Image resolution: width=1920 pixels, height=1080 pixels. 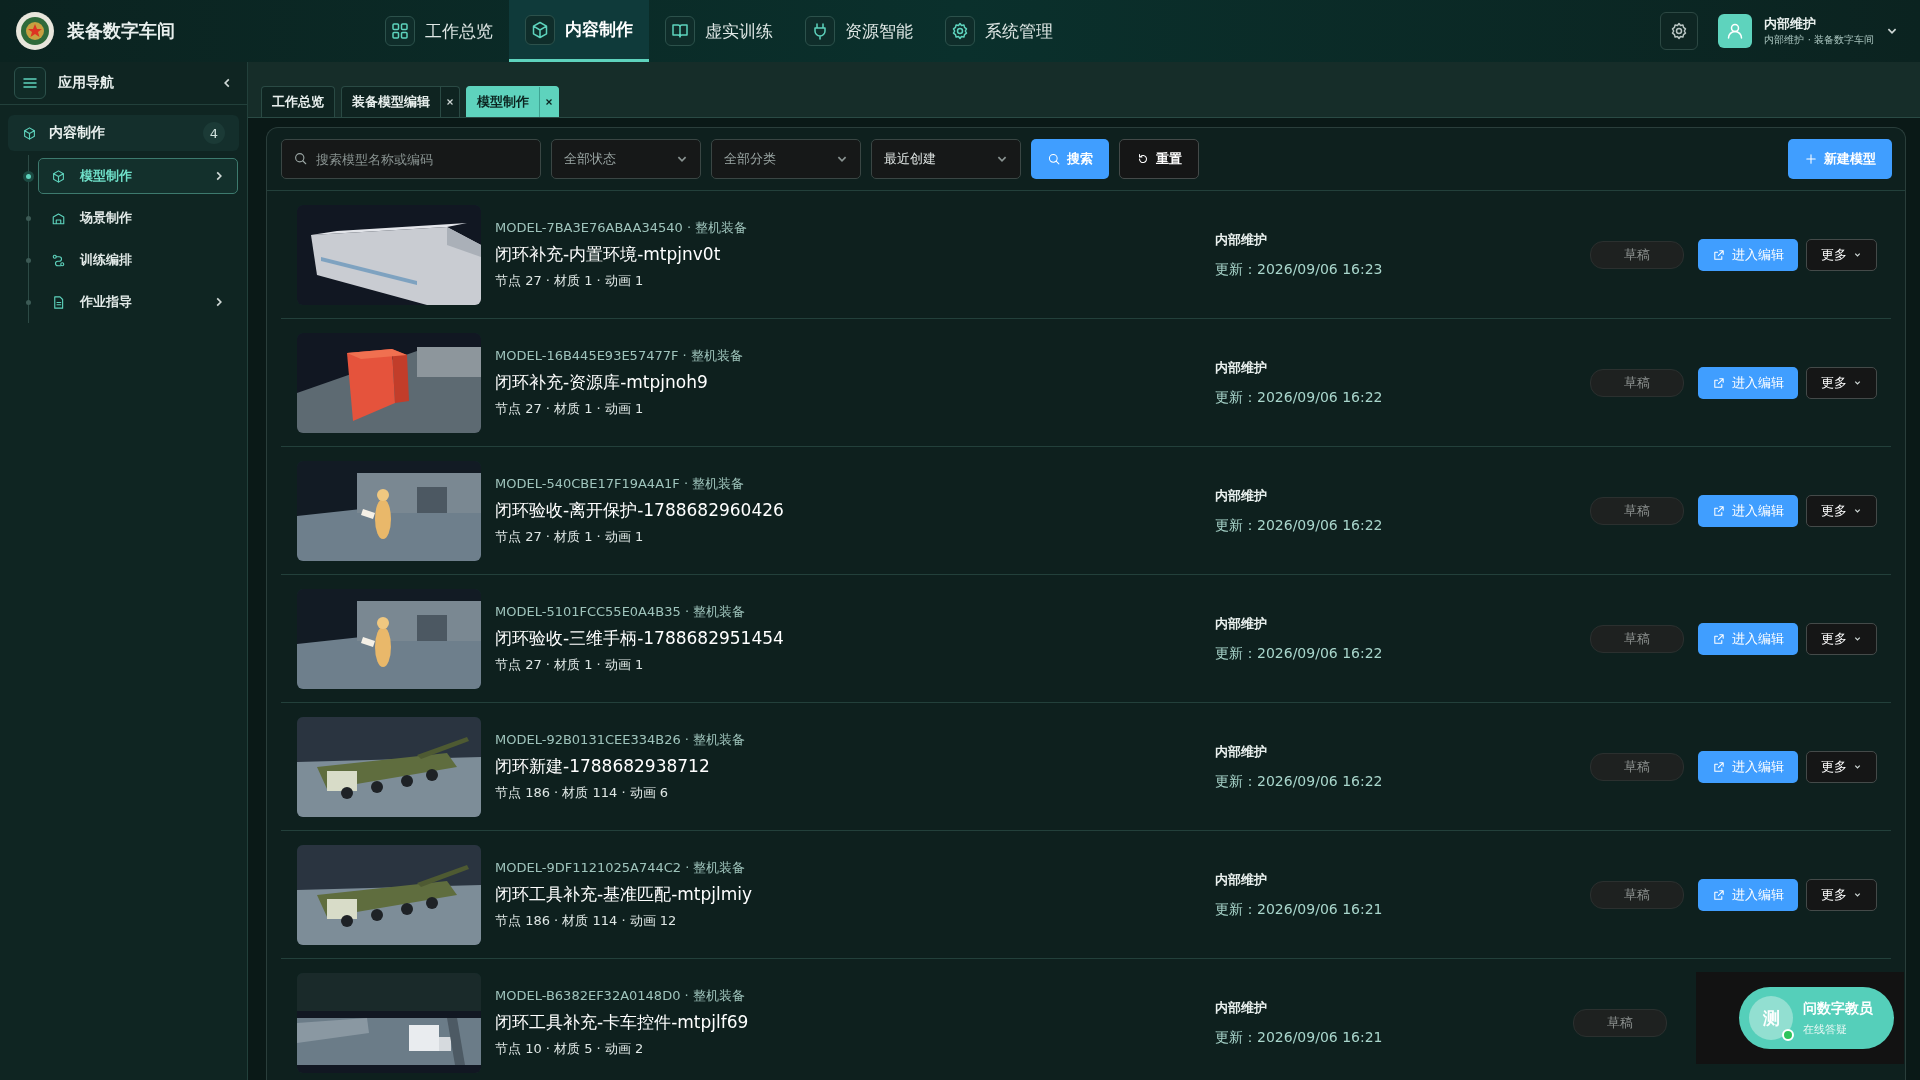 I want to click on settings-button, so click(x=1679, y=31).